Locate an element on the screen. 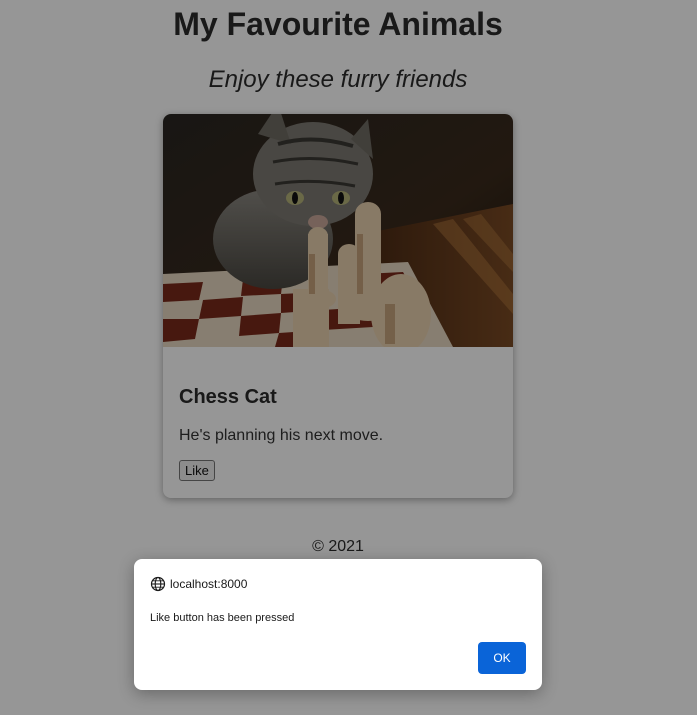 The width and height of the screenshot is (697, 715). globe-icon is located at coordinates (158, 584).